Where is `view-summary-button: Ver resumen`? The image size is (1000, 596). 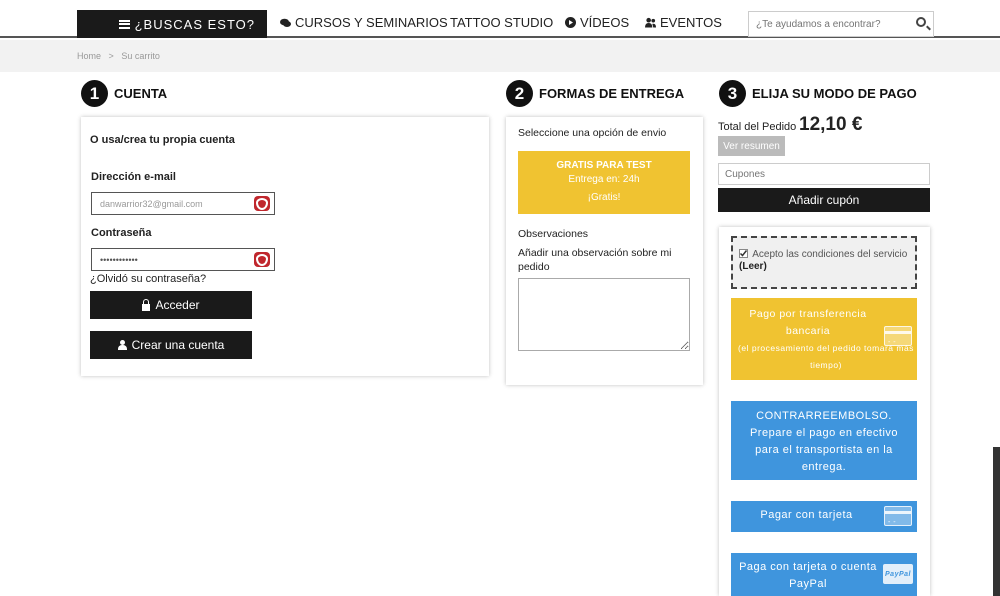
view-summary-button: Ver resumen is located at coordinates (751, 146).